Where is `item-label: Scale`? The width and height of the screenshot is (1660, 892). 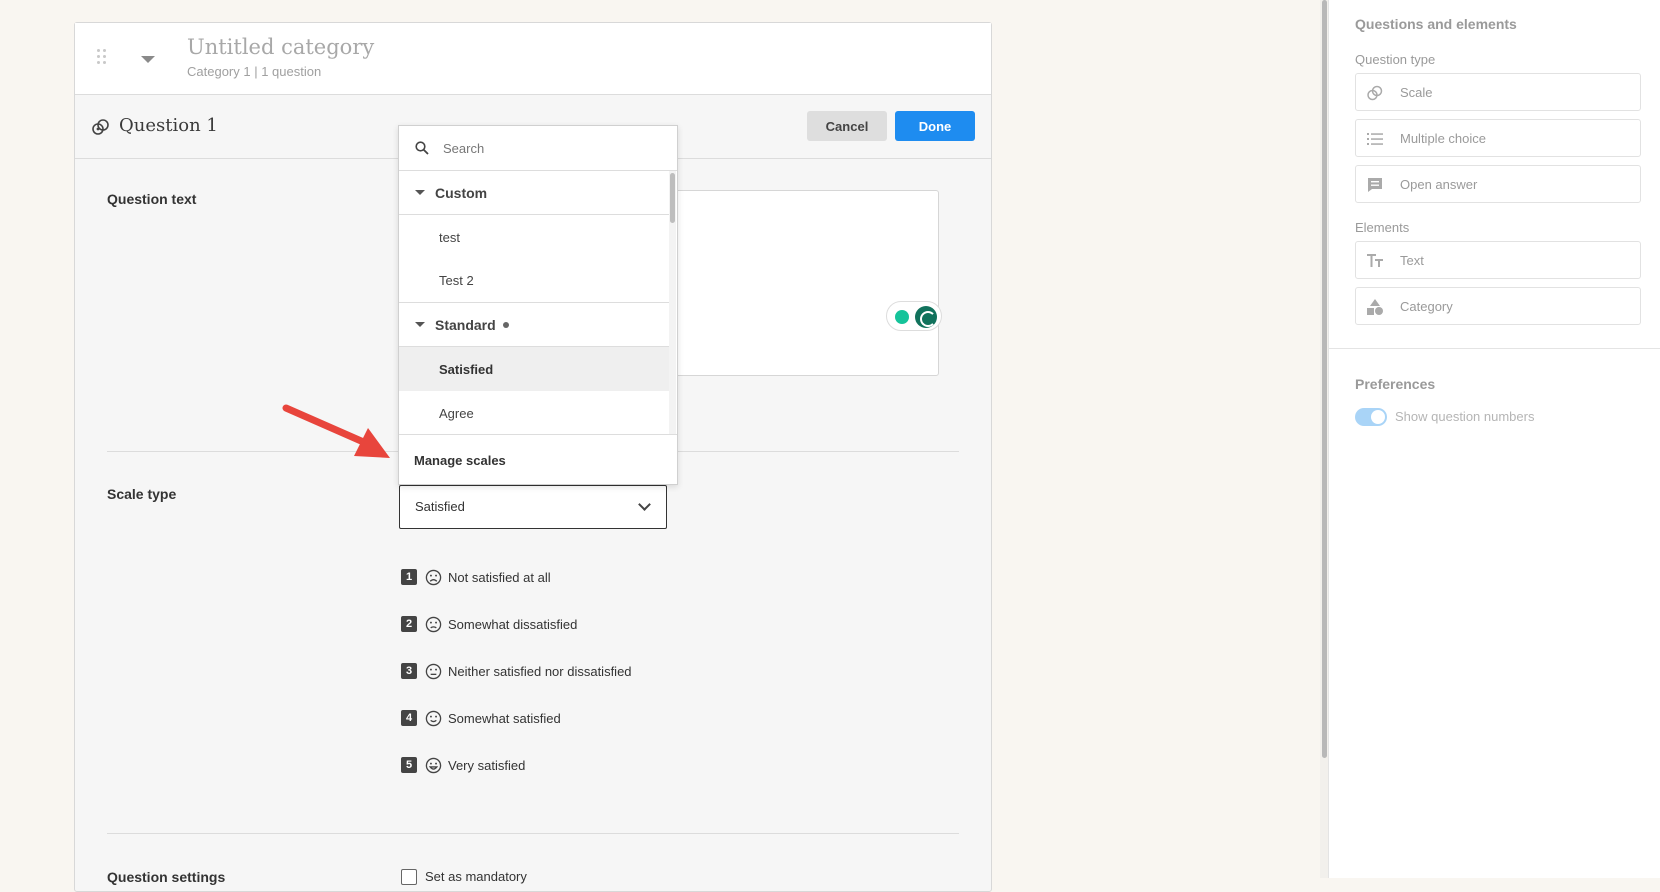
item-label: Scale is located at coordinates (1416, 92).